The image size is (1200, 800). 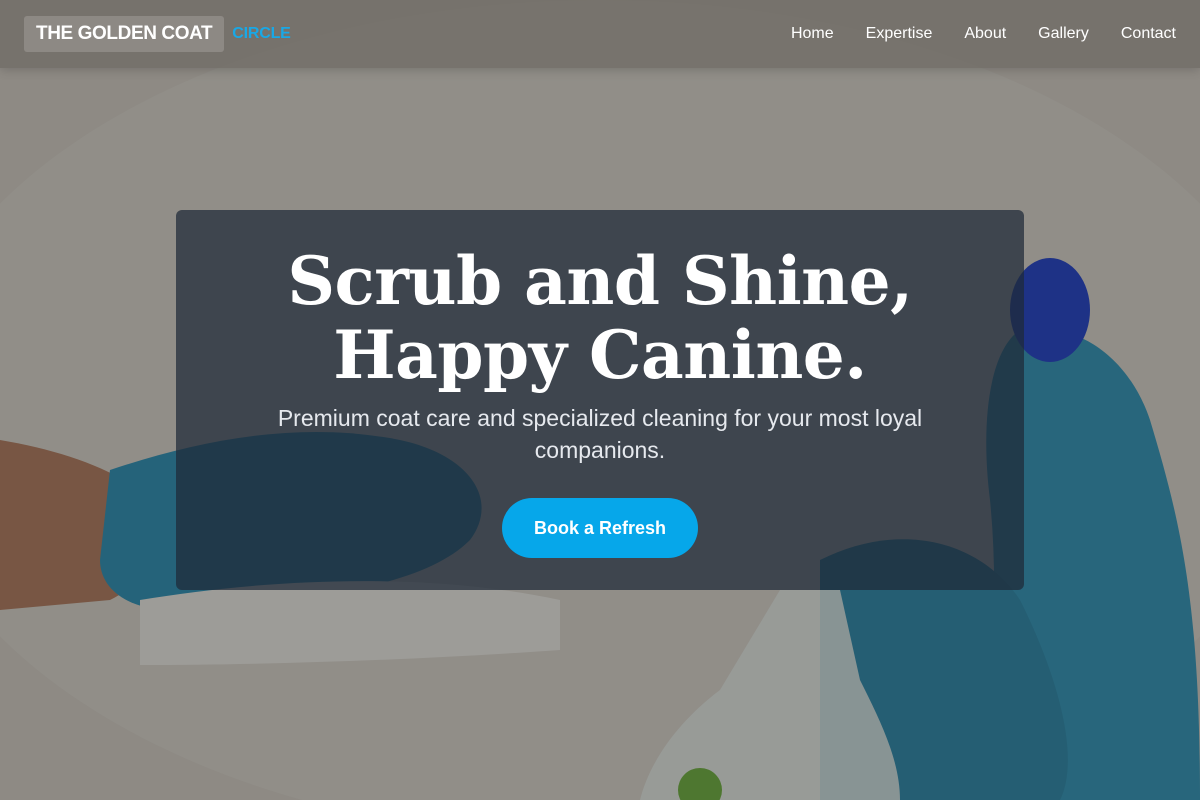 I want to click on brand-logo-link: THE GOLDEN COAT CIRCLE, so click(x=157, y=34).